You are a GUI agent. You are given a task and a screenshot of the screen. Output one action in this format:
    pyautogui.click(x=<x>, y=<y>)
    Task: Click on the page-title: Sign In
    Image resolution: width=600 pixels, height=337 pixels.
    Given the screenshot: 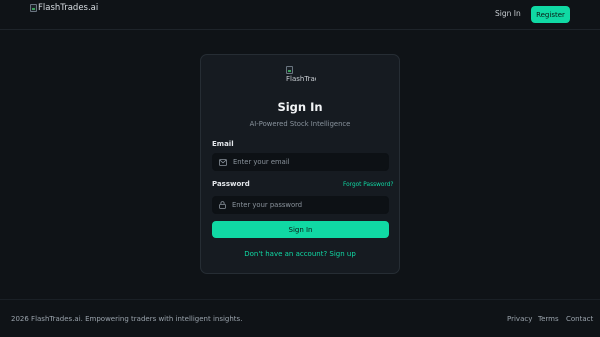 What is the action you would take?
    pyautogui.click(x=300, y=107)
    